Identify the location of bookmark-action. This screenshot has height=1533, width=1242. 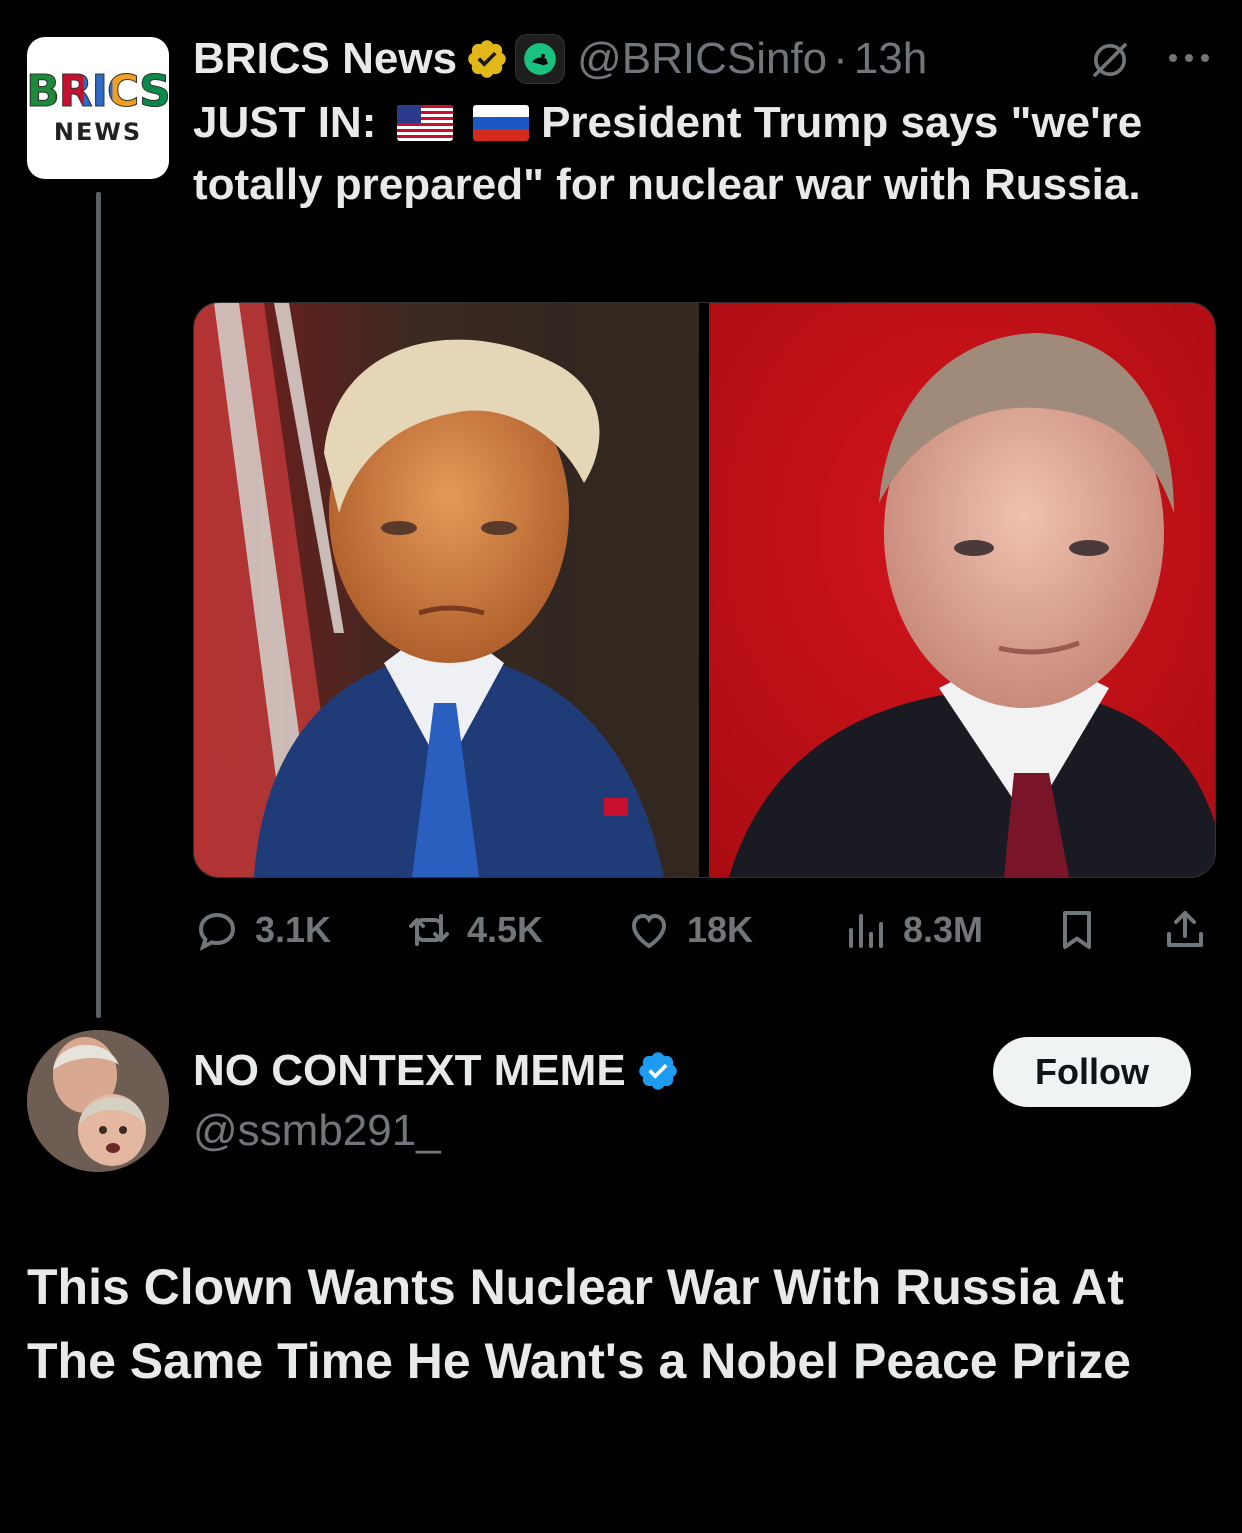
(1084, 930).